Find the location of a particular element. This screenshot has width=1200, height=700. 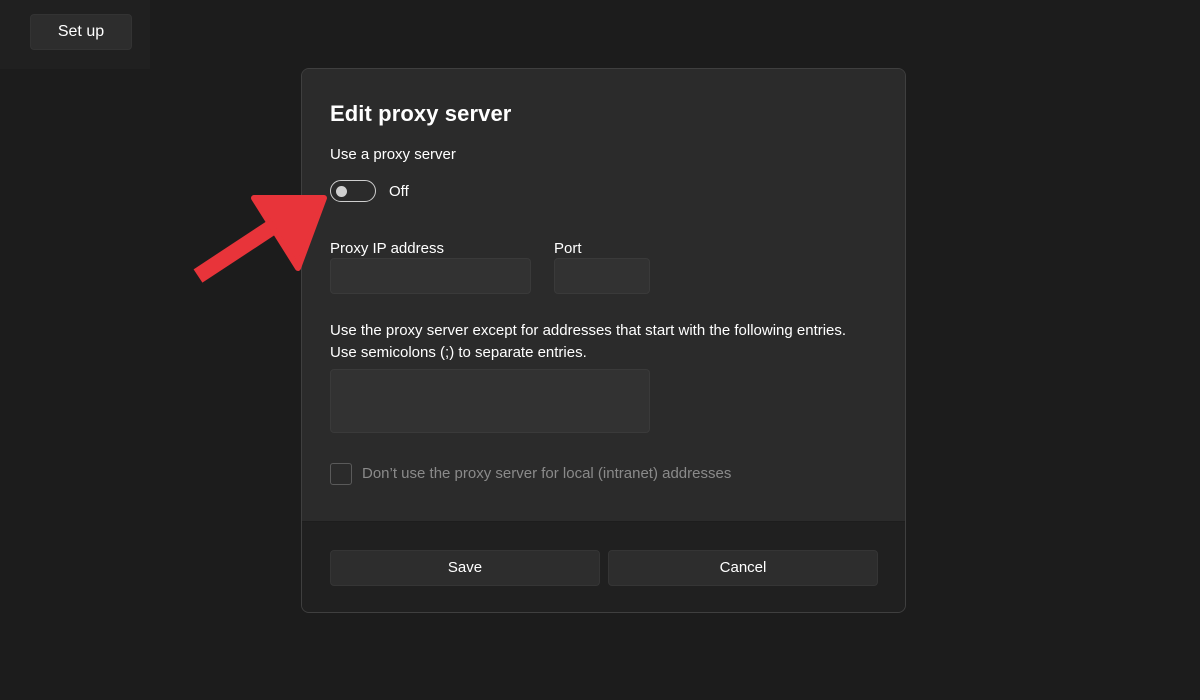

proxy-ip-input is located at coordinates (430, 276).